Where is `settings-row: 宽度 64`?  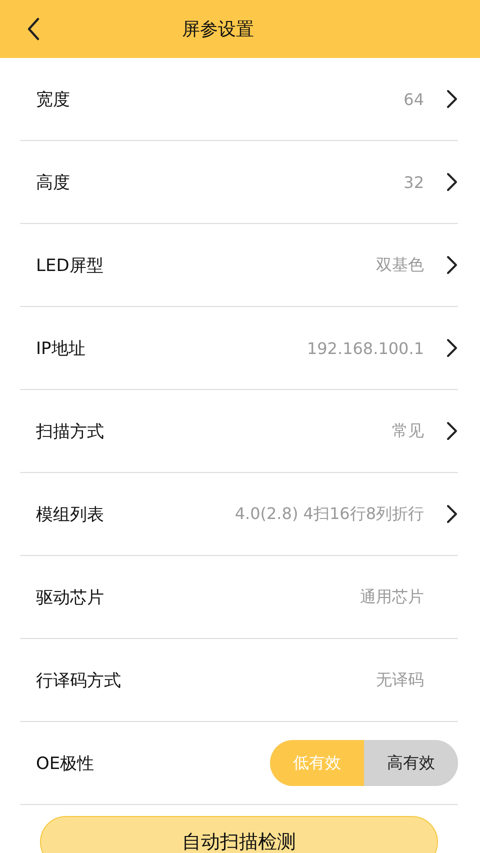
settings-row: 宽度 64 is located at coordinates (239, 99).